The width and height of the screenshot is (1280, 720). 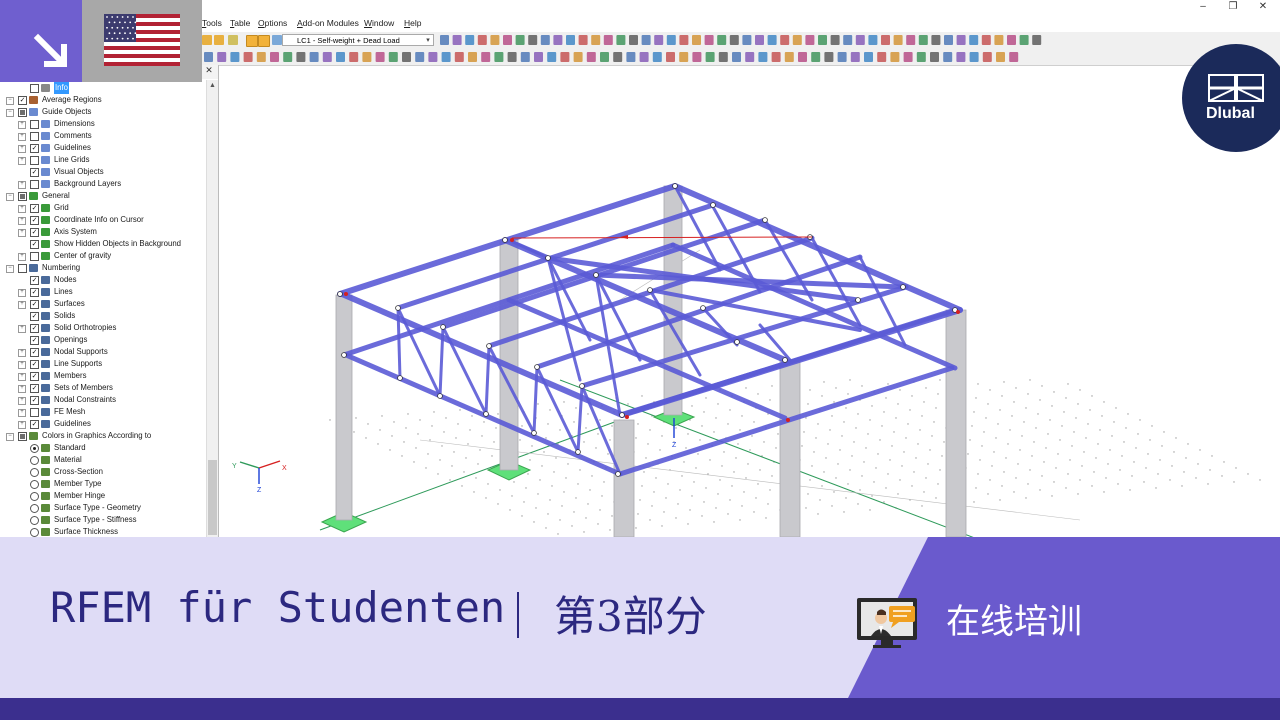 What do you see at coordinates (233, 40) in the screenshot?
I see `model-icon` at bounding box center [233, 40].